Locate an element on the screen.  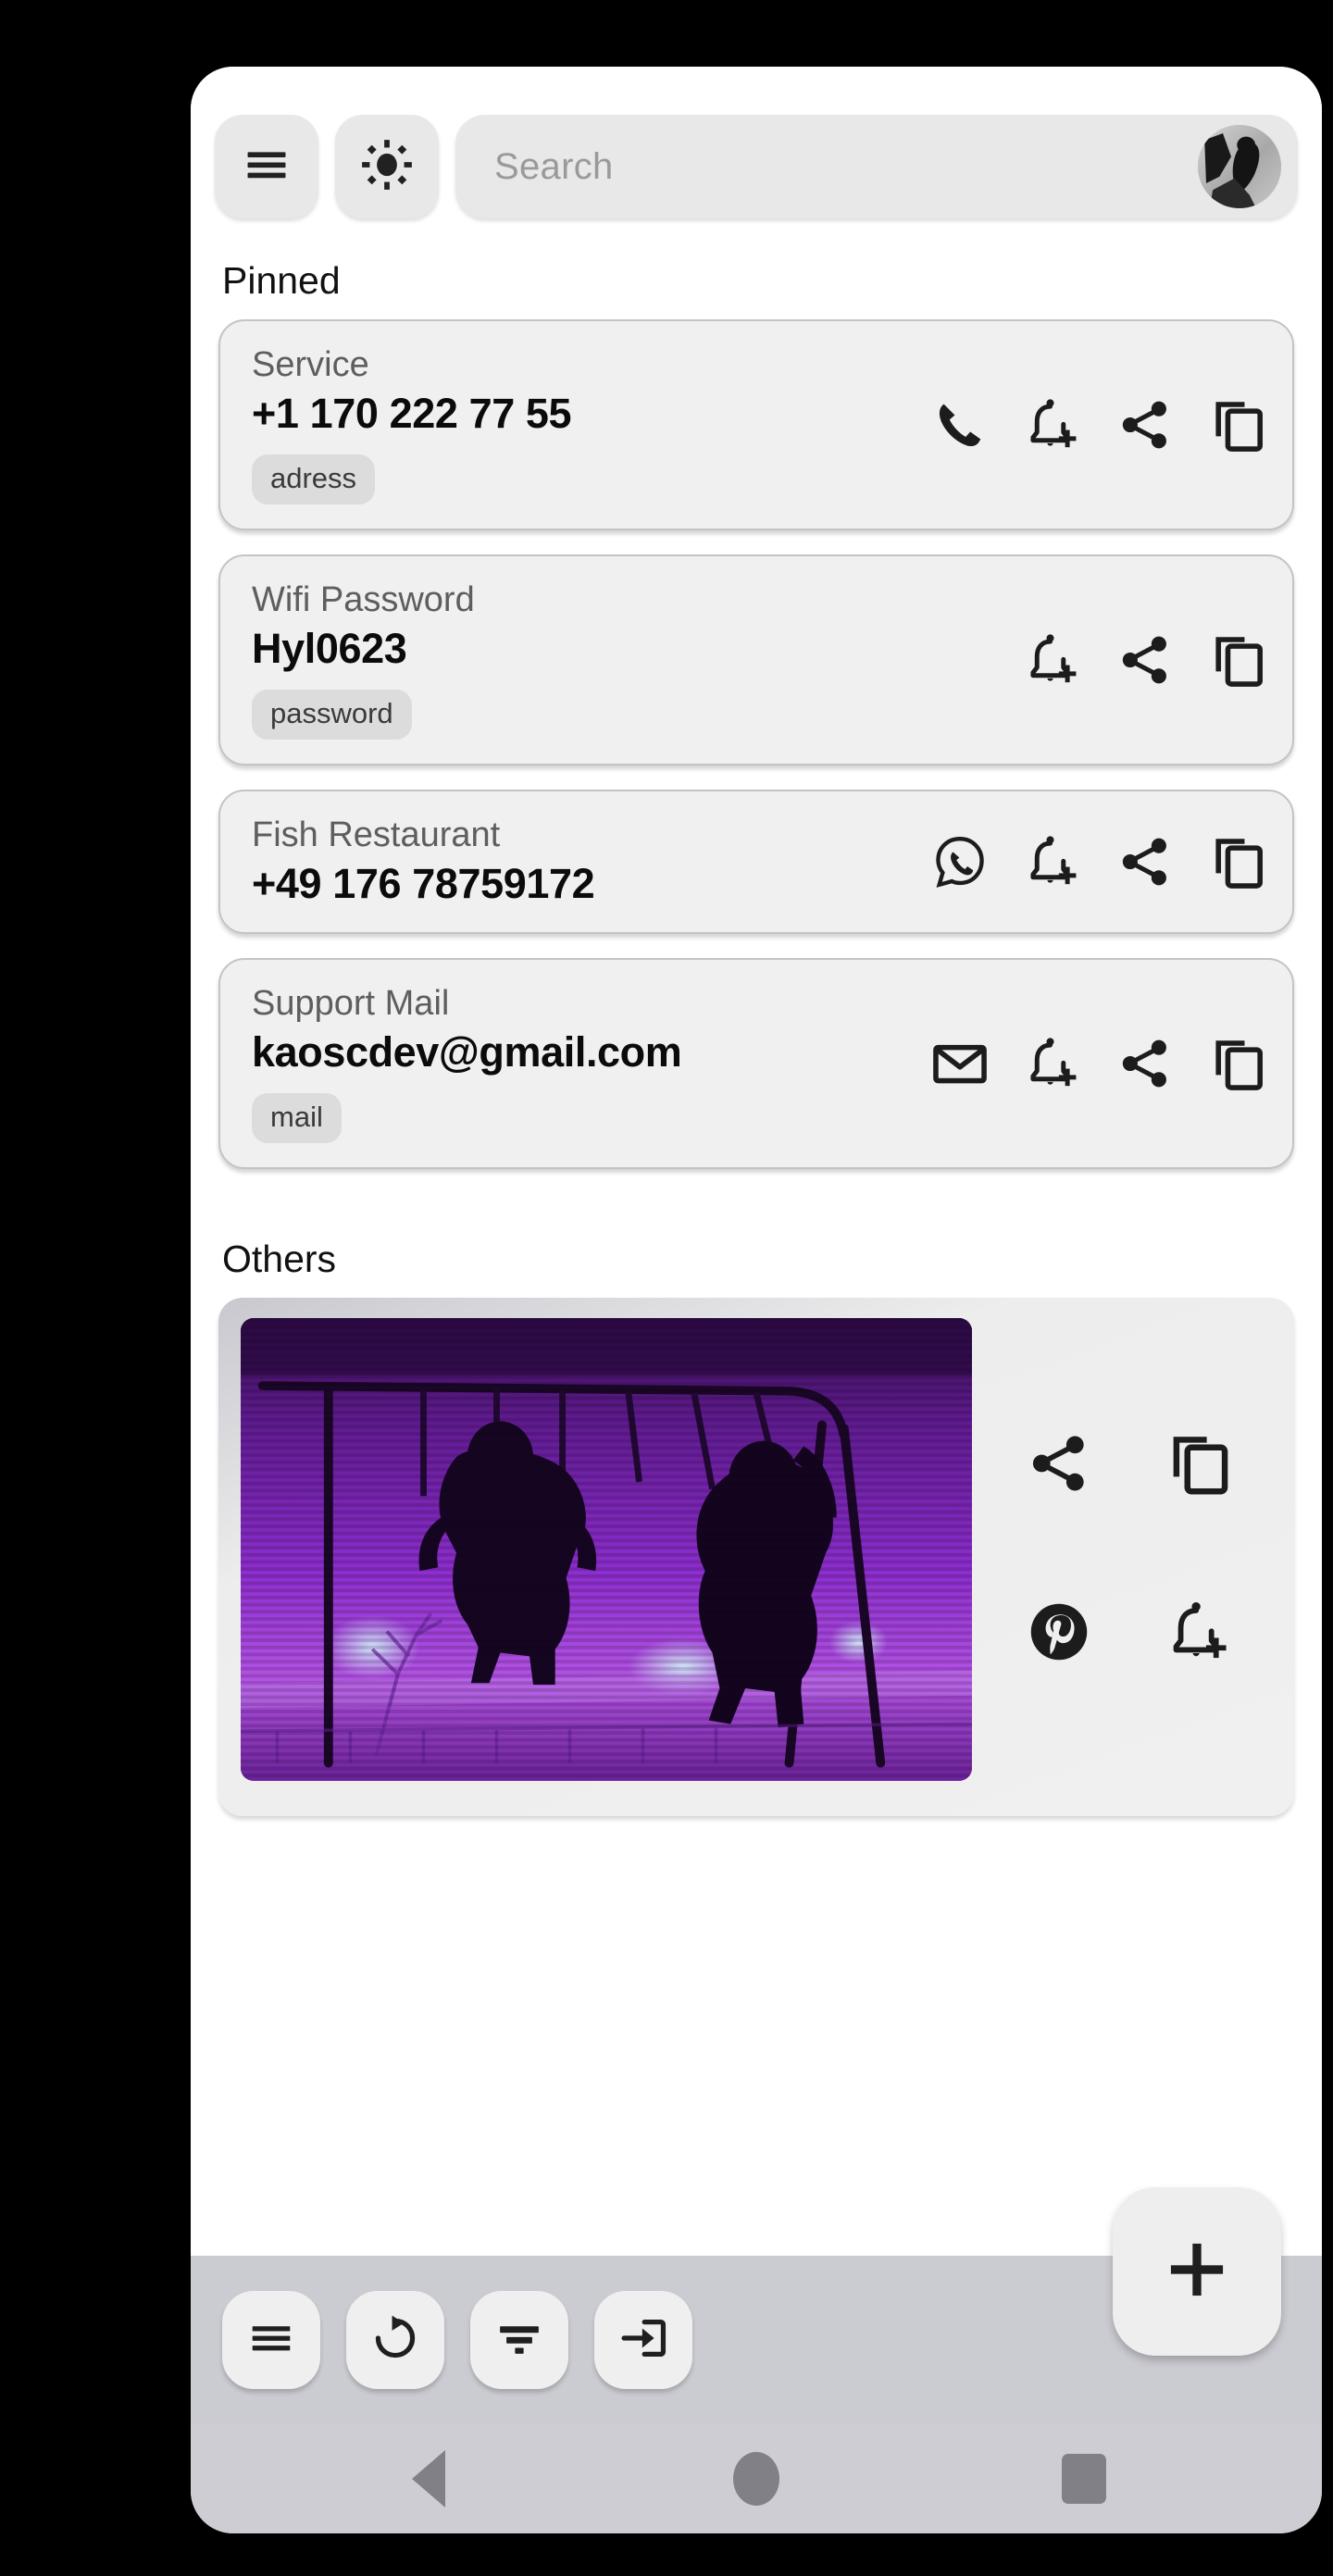
hamburger-menu-icon is located at coordinates (266, 167).